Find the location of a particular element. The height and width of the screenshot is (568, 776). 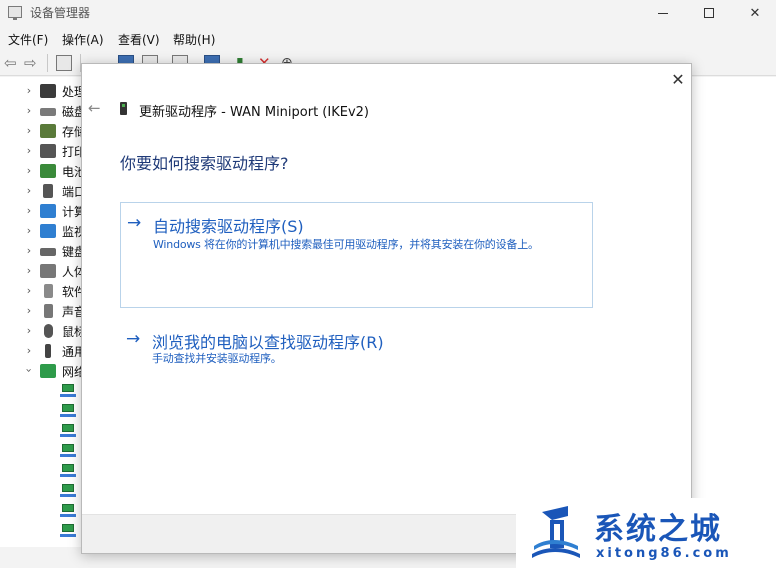

tree-category: › 键盘 is located at coordinates (45, 251).